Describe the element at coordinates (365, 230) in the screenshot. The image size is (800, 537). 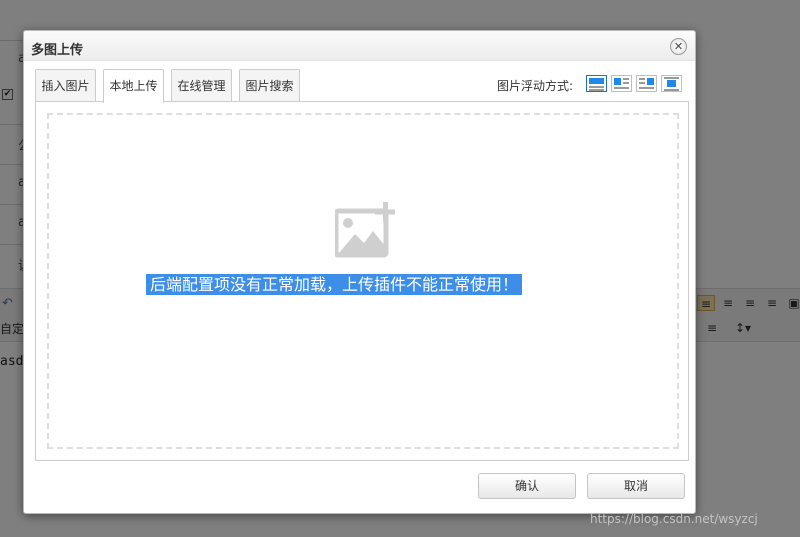
I see `add-image-icon` at that location.